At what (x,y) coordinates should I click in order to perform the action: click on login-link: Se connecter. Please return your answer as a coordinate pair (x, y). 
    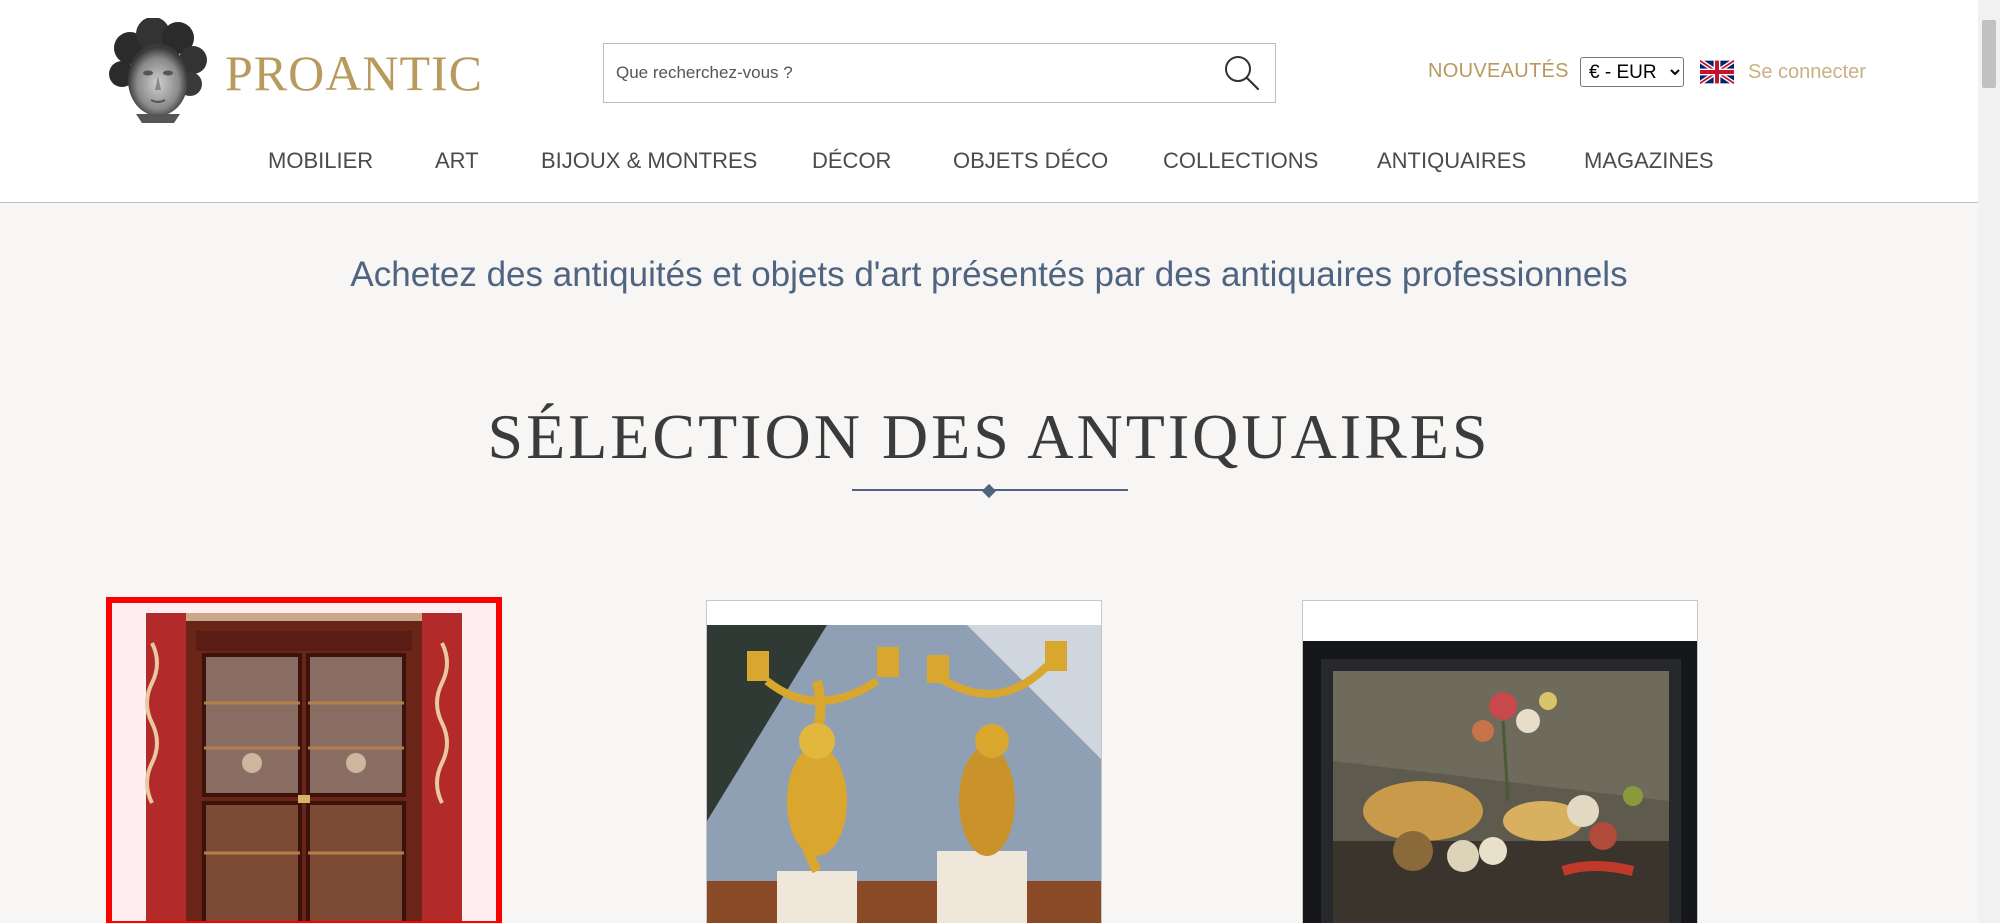
    Looking at the image, I should click on (1807, 72).